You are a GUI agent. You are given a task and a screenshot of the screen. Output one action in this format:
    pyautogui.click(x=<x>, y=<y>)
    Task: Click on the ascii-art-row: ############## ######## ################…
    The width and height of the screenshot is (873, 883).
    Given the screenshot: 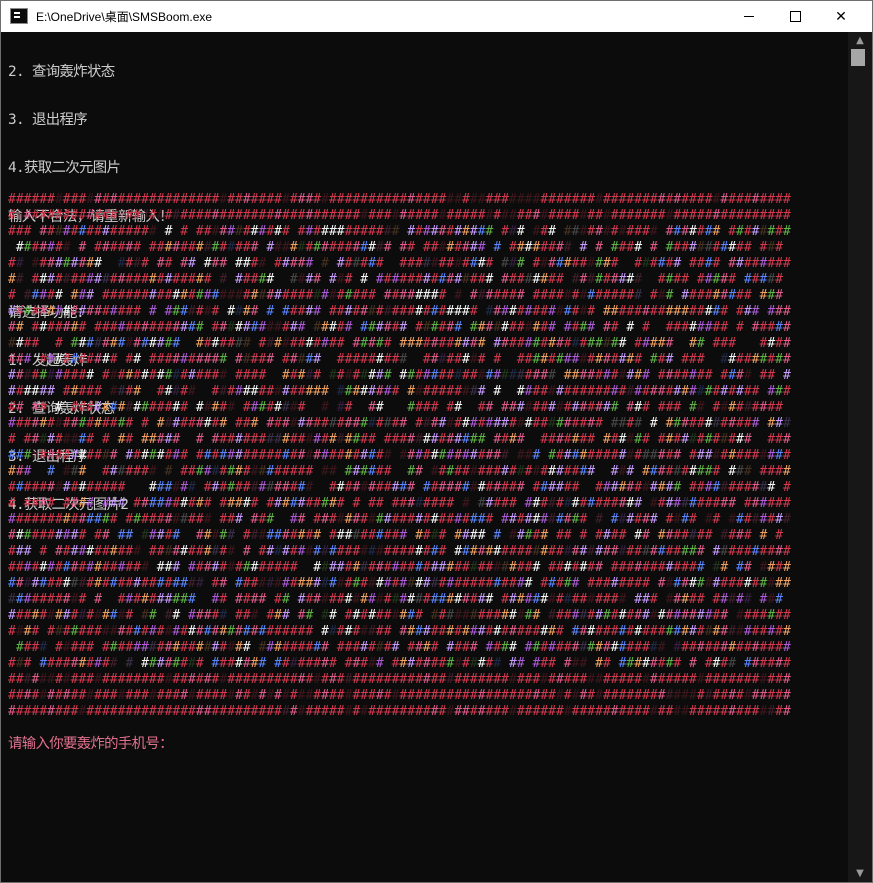 What is the action you would take?
    pyautogui.click(x=399, y=455)
    